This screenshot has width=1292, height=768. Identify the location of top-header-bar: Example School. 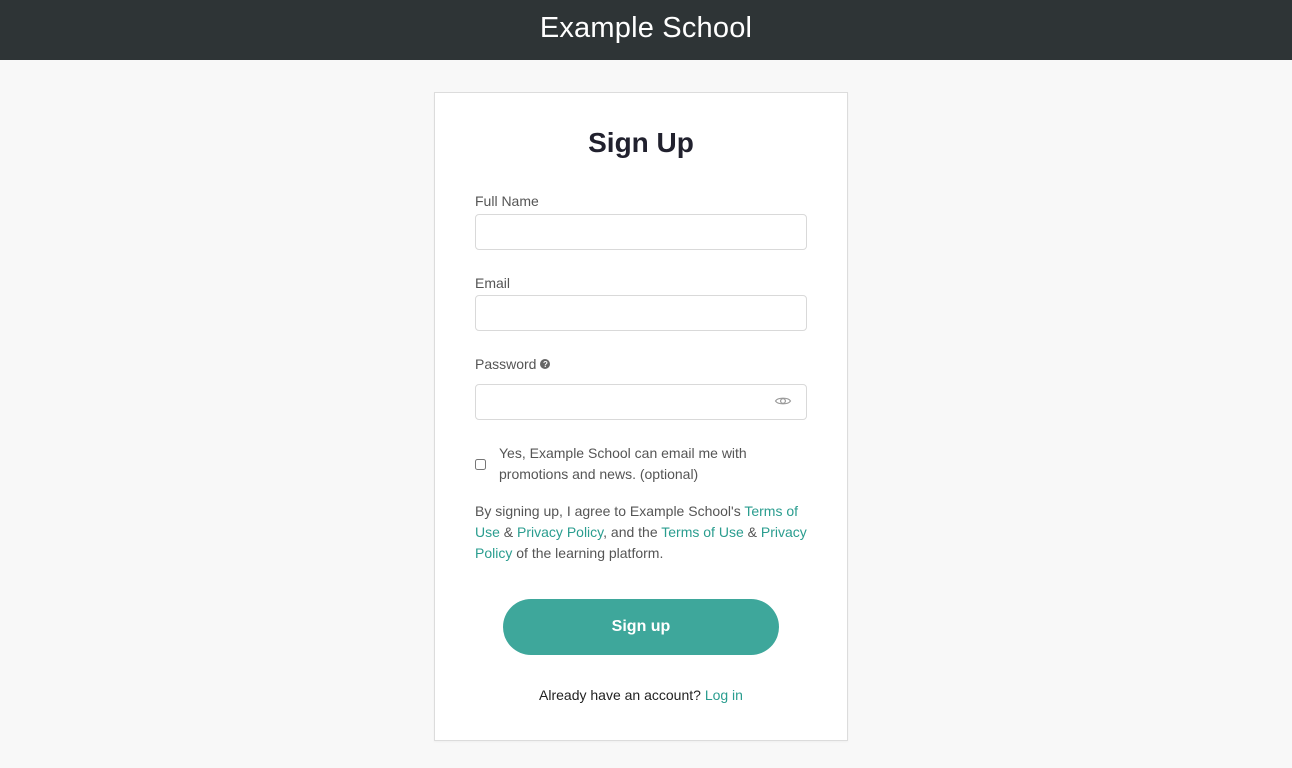
(646, 30).